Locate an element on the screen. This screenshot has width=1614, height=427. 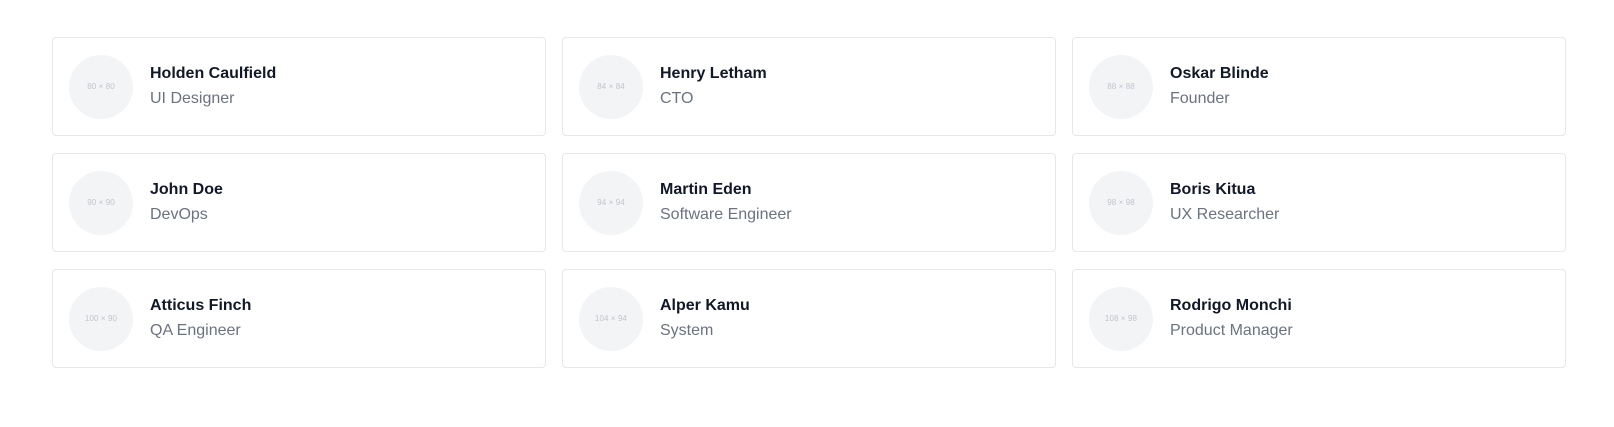
avatar-placeholder-text: 84 × 84 is located at coordinates (611, 86).